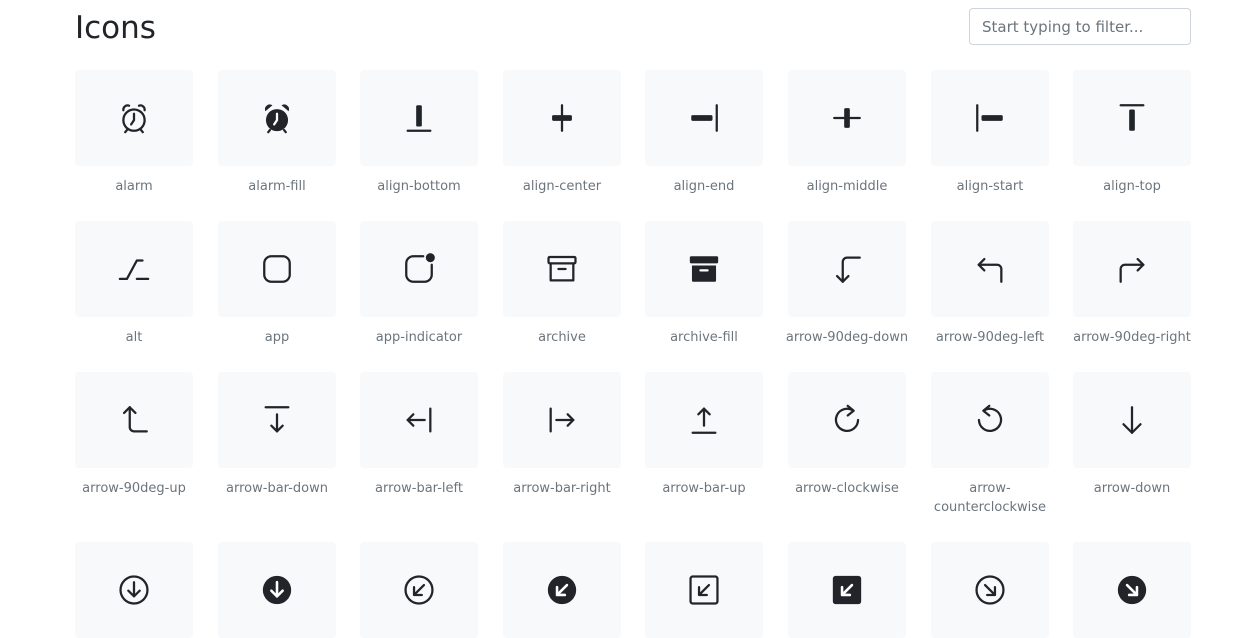 The height and width of the screenshot is (638, 1249). I want to click on align-middle-icon, so click(847, 118).